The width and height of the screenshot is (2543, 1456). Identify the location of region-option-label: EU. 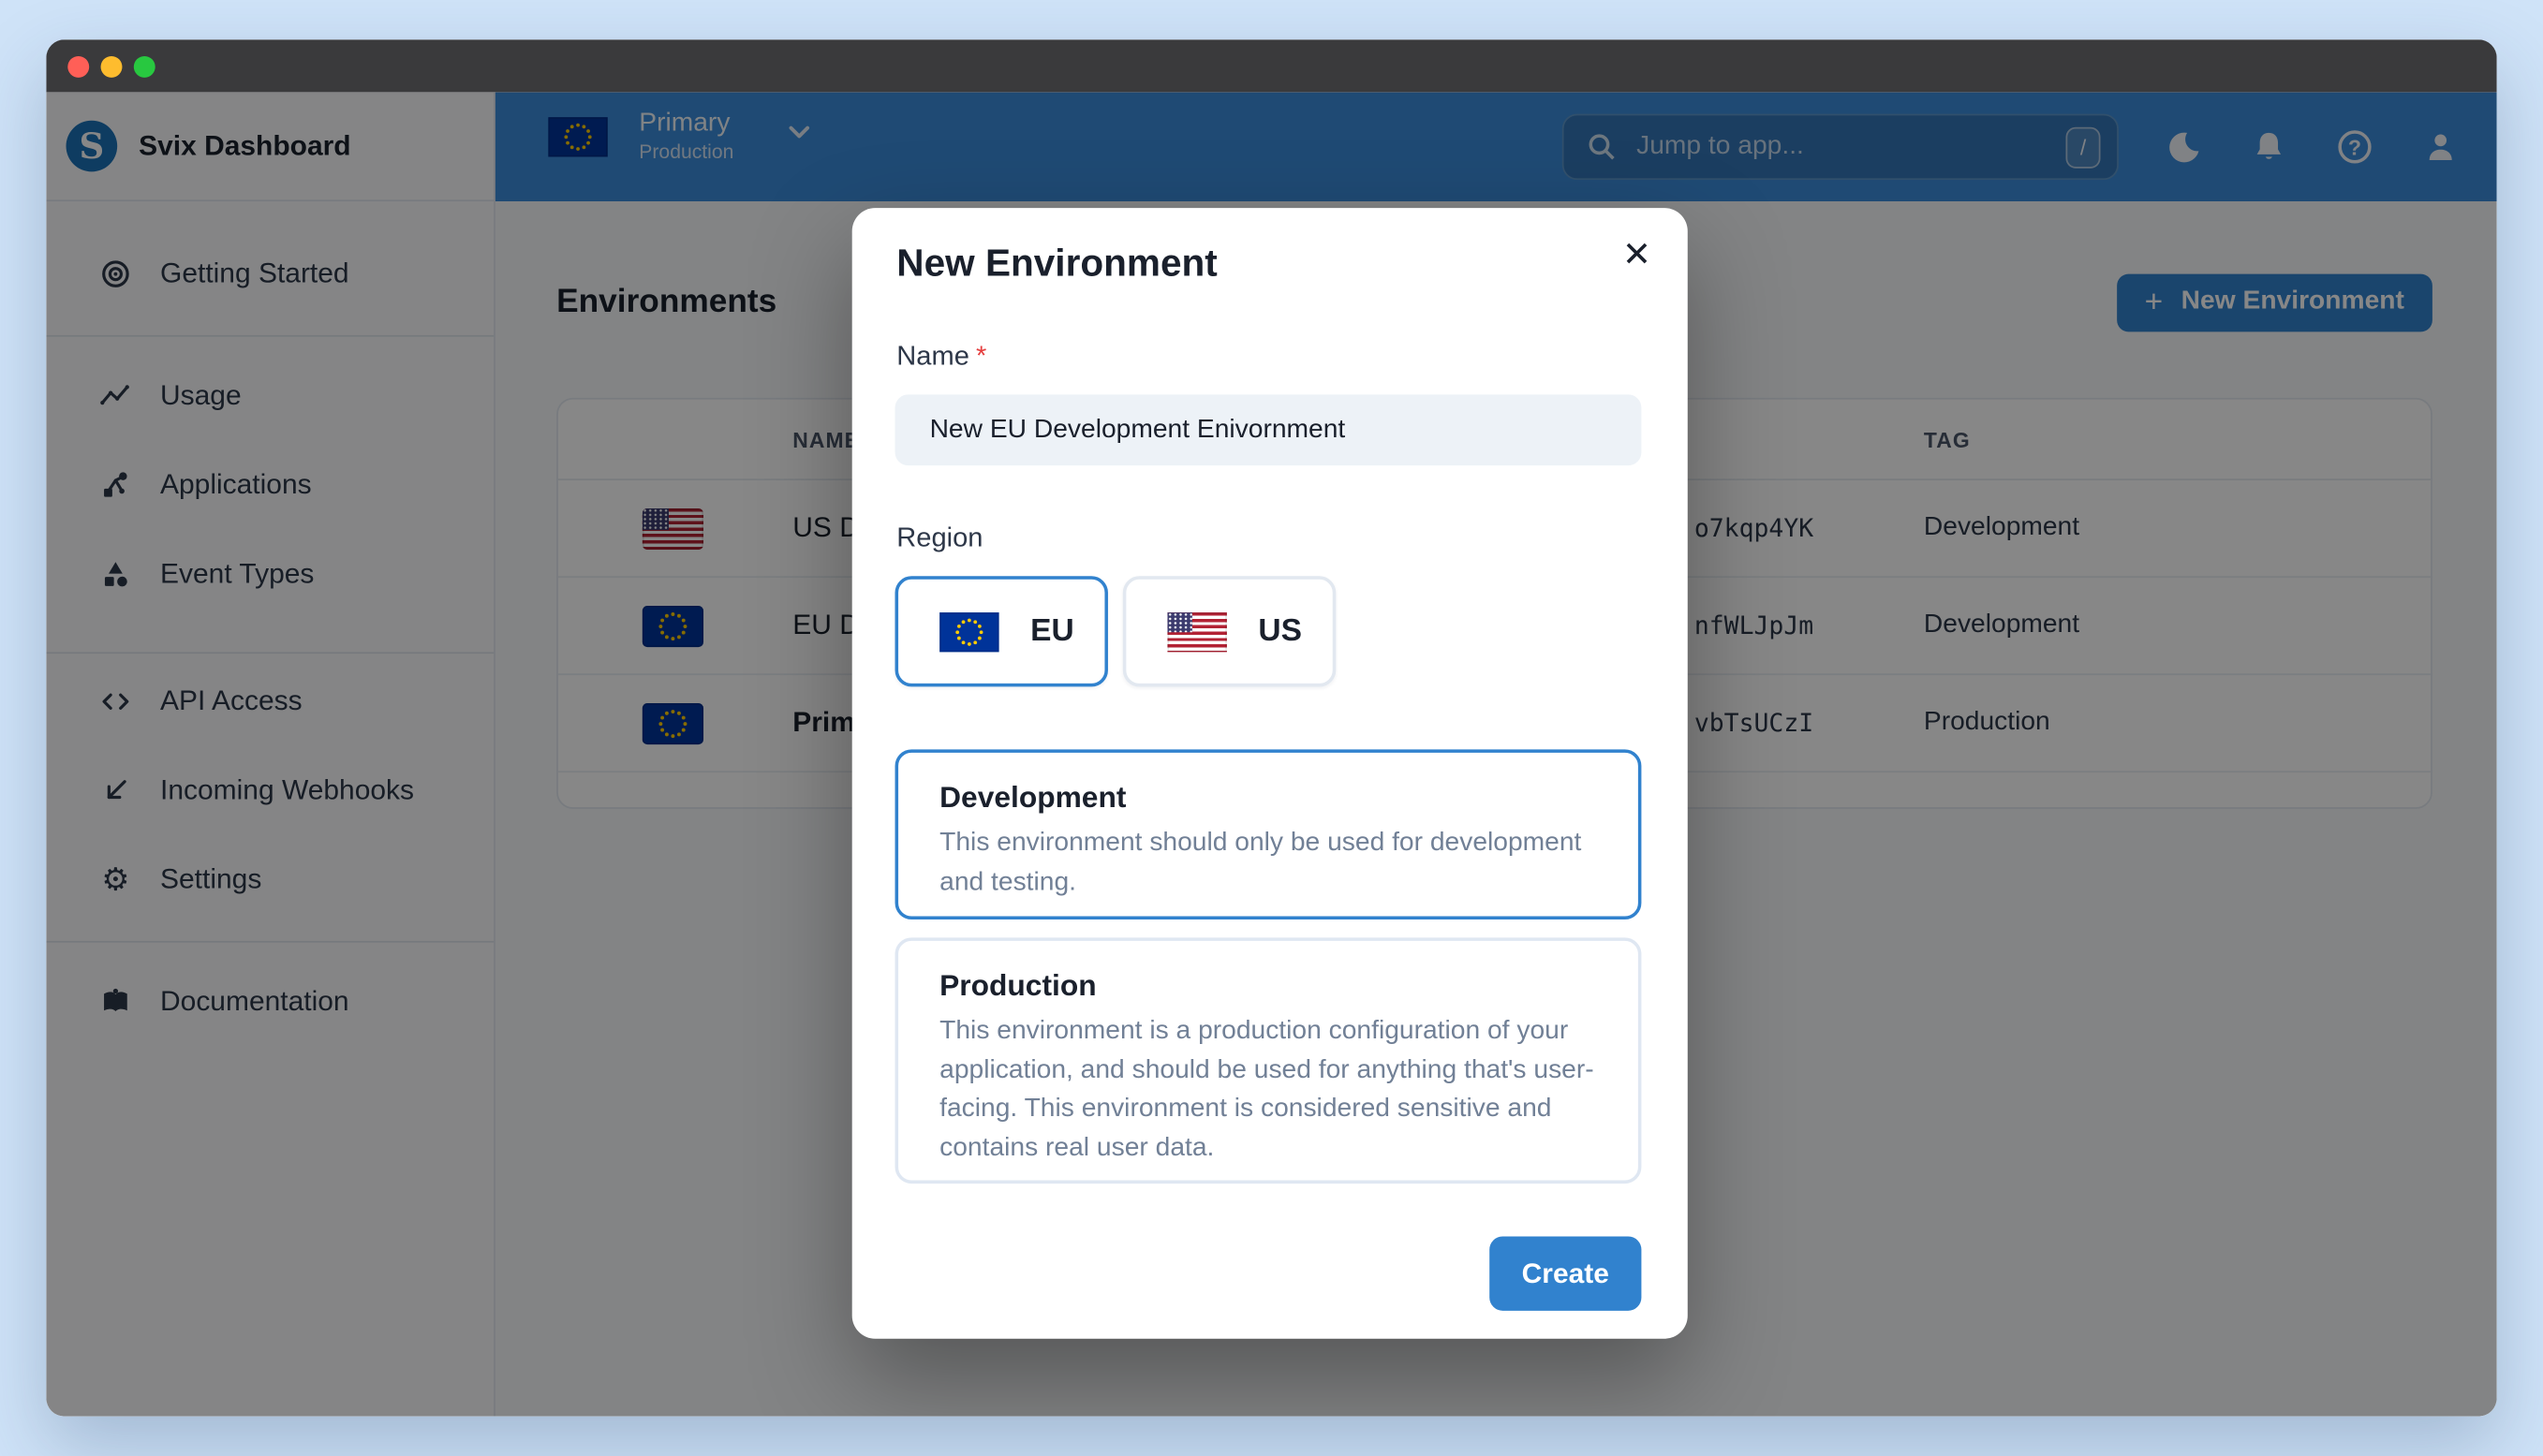
(1052, 630).